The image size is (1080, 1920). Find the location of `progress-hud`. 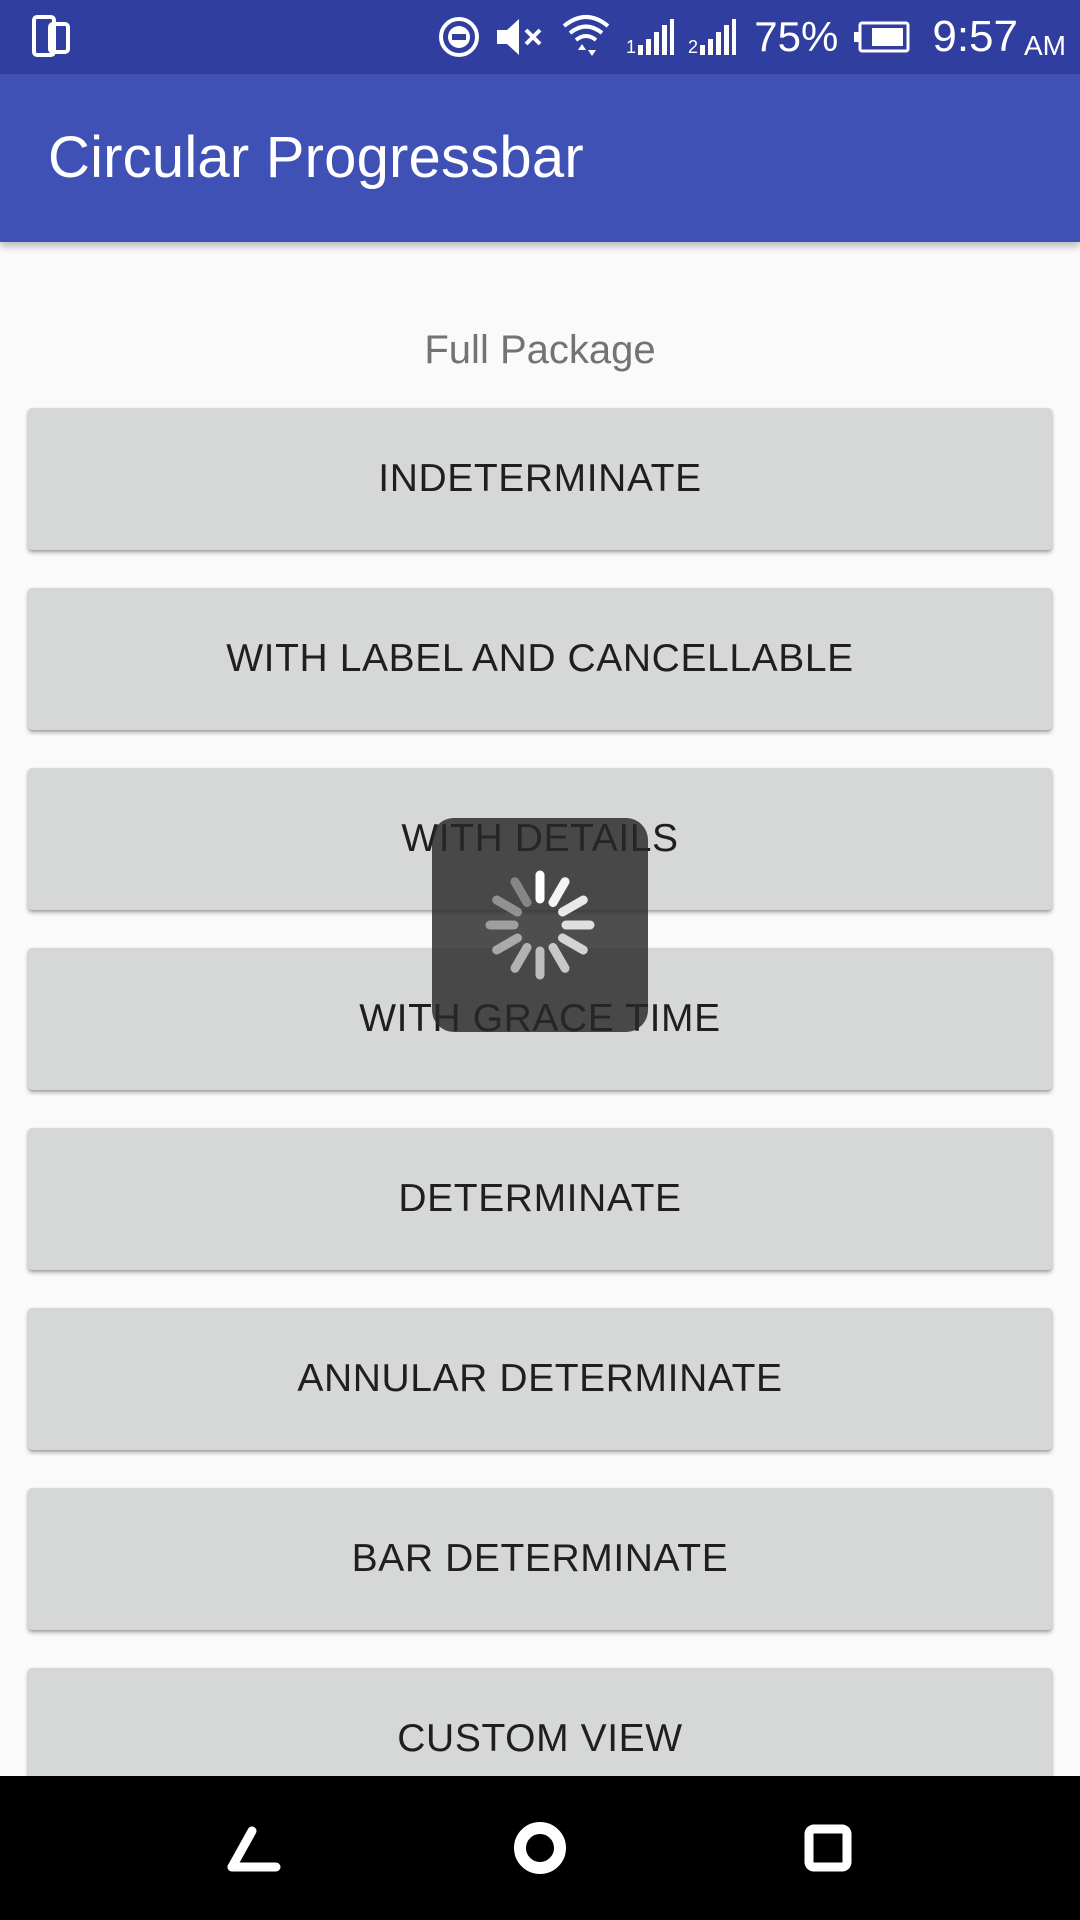

progress-hud is located at coordinates (540, 925).